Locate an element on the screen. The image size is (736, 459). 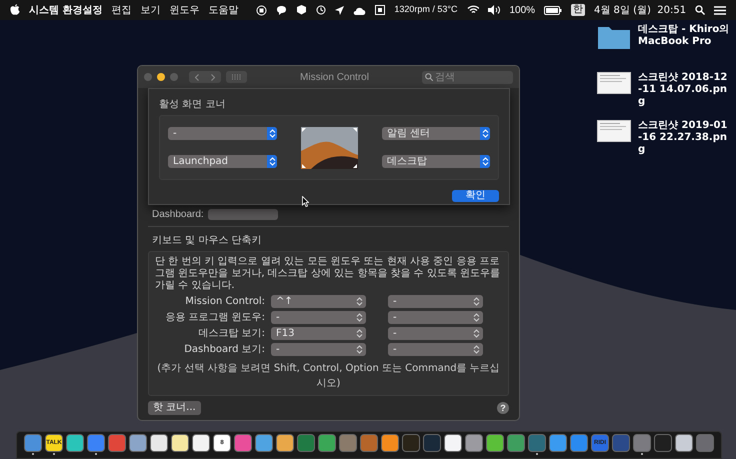
app-menu: 시스템 환경설정 is located at coordinates (65, 10).